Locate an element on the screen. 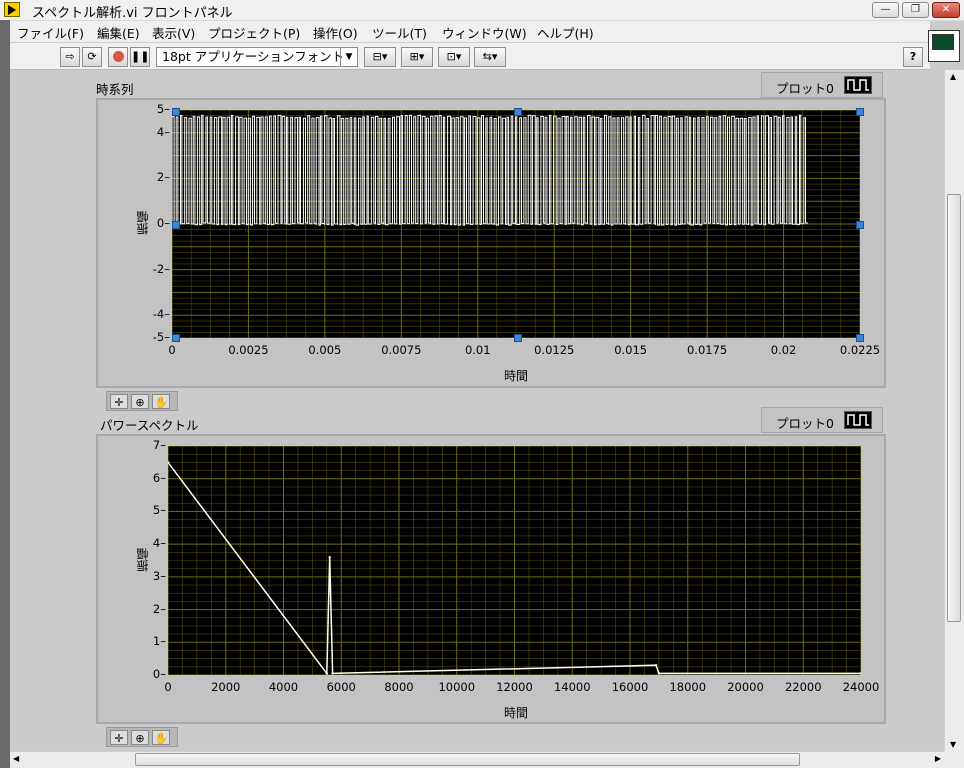  menu-file: ファイル(F) is located at coordinates (50, 32).